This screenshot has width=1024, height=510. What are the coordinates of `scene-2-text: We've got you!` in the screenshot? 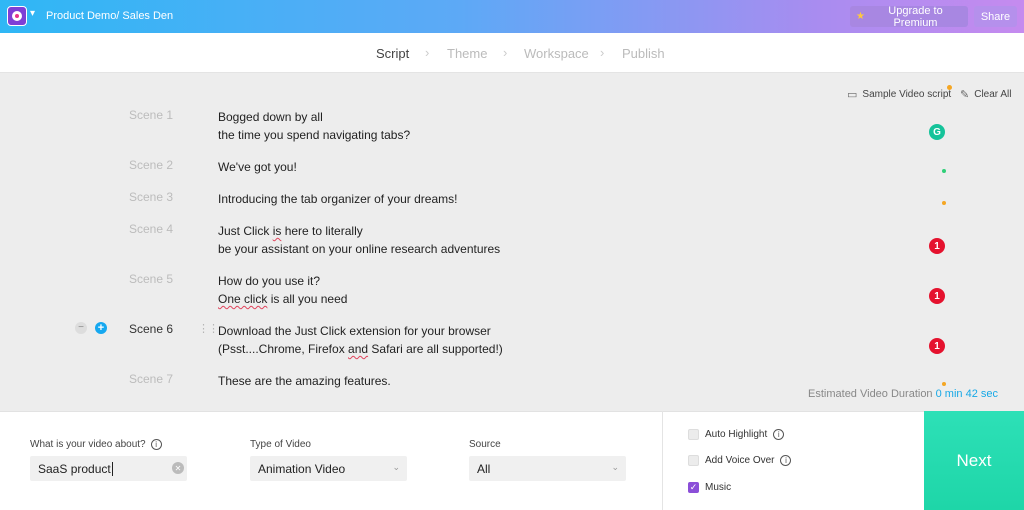 It's located at (257, 167).